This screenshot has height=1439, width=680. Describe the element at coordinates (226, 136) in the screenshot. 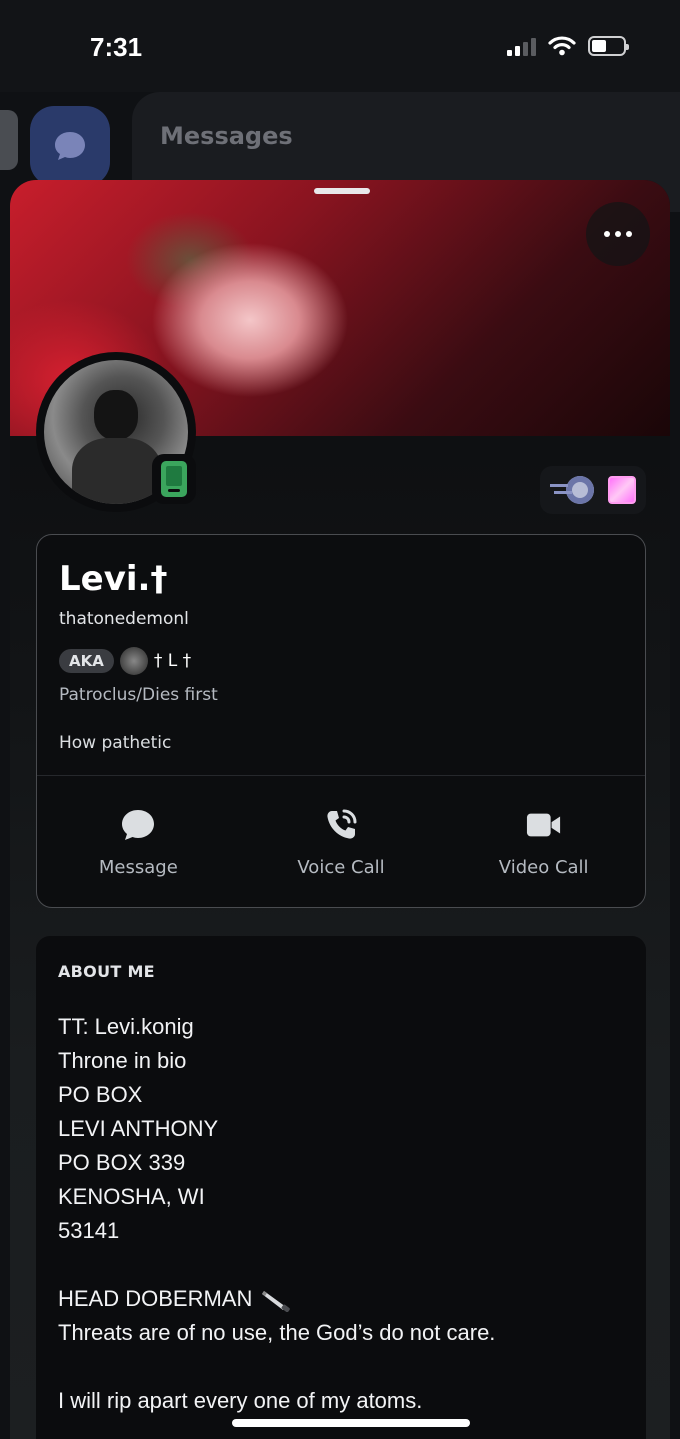

I see `messages-title: Messages` at that location.